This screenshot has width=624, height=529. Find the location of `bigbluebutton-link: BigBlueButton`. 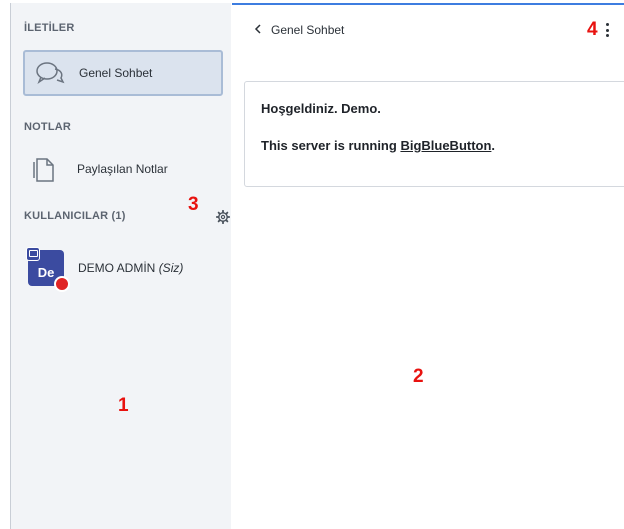

bigbluebutton-link: BigBlueButton is located at coordinates (445, 145).